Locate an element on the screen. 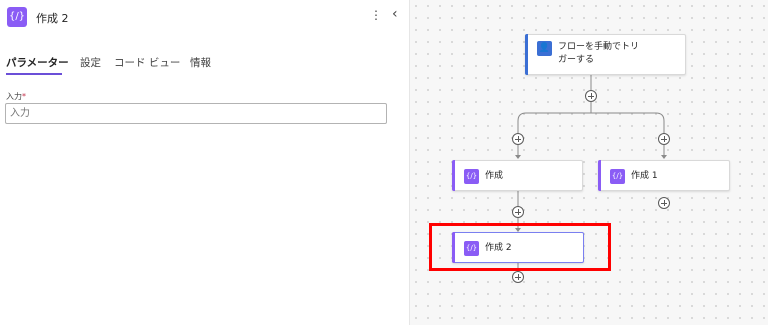 The width and height of the screenshot is (768, 325). action-label: 作成 is located at coordinates (494, 176).